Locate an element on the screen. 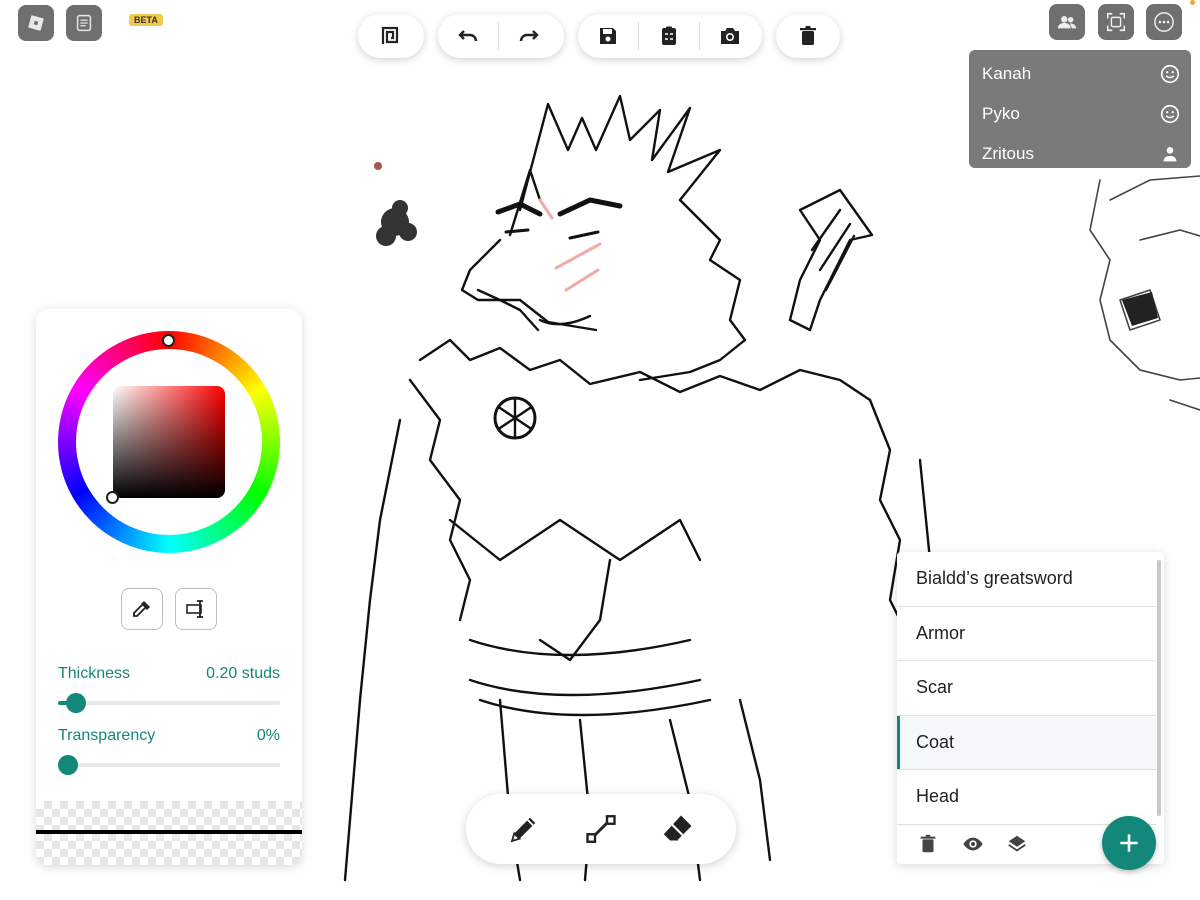 The height and width of the screenshot is (900, 1200). select-pill is located at coordinates (391, 36).